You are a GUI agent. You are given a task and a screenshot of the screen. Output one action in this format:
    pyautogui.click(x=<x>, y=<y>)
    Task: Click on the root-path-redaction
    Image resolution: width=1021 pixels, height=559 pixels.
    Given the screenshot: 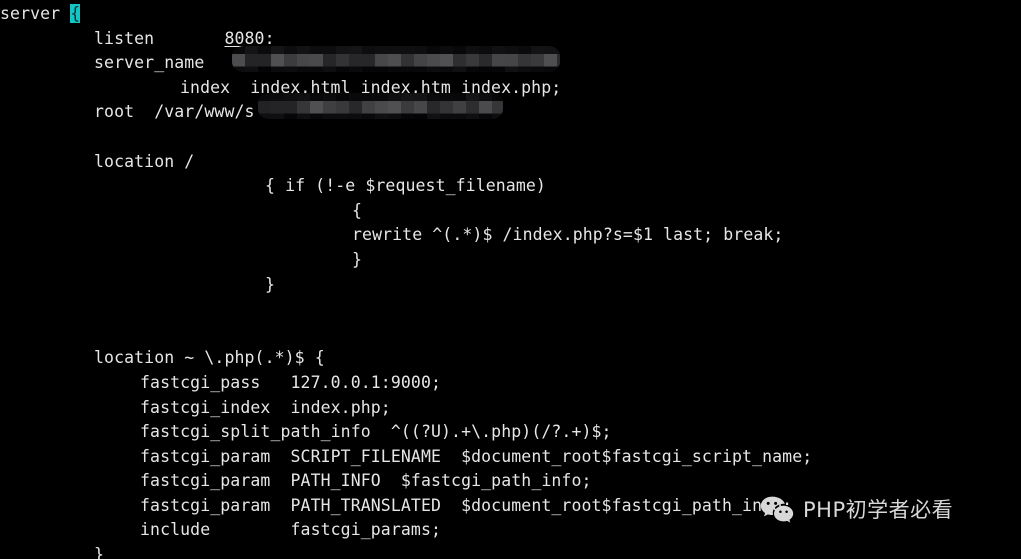 What is the action you would take?
    pyautogui.click(x=380, y=106)
    